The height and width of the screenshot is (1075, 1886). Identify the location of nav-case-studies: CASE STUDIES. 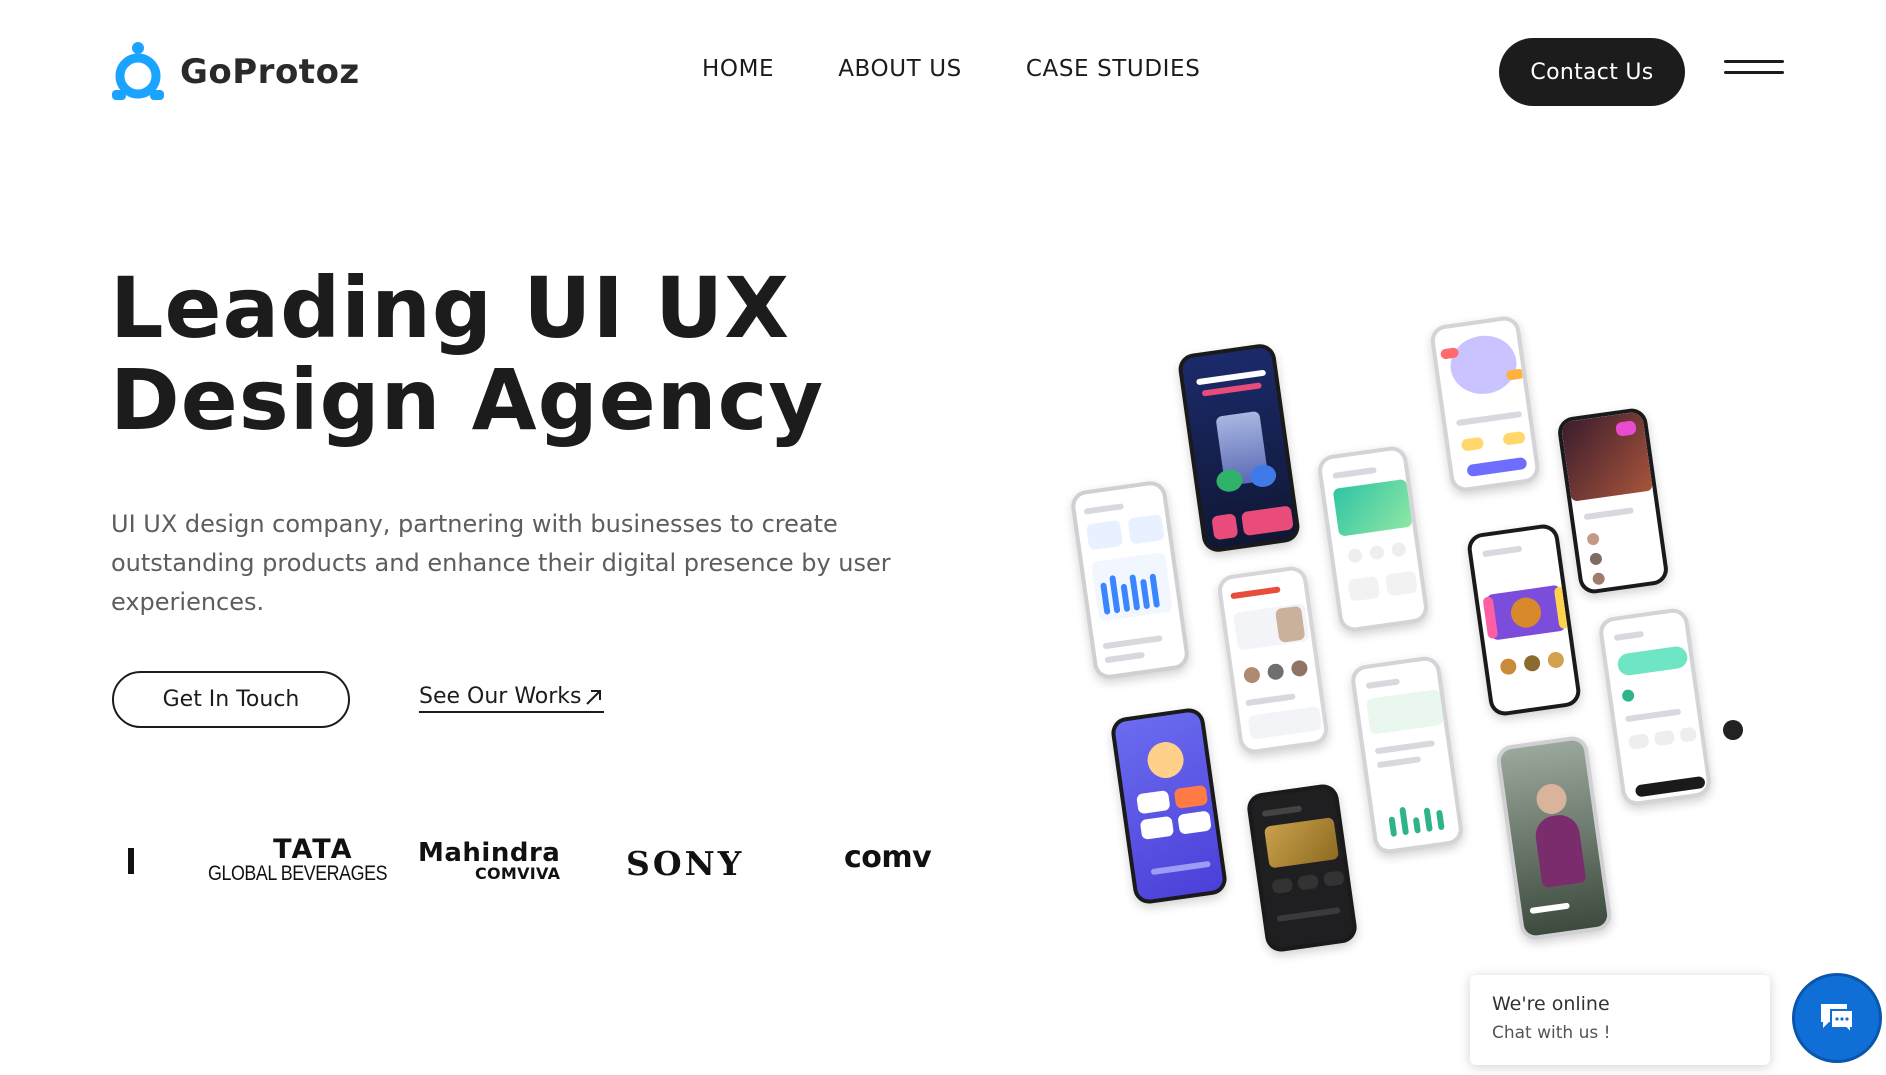
(1113, 69).